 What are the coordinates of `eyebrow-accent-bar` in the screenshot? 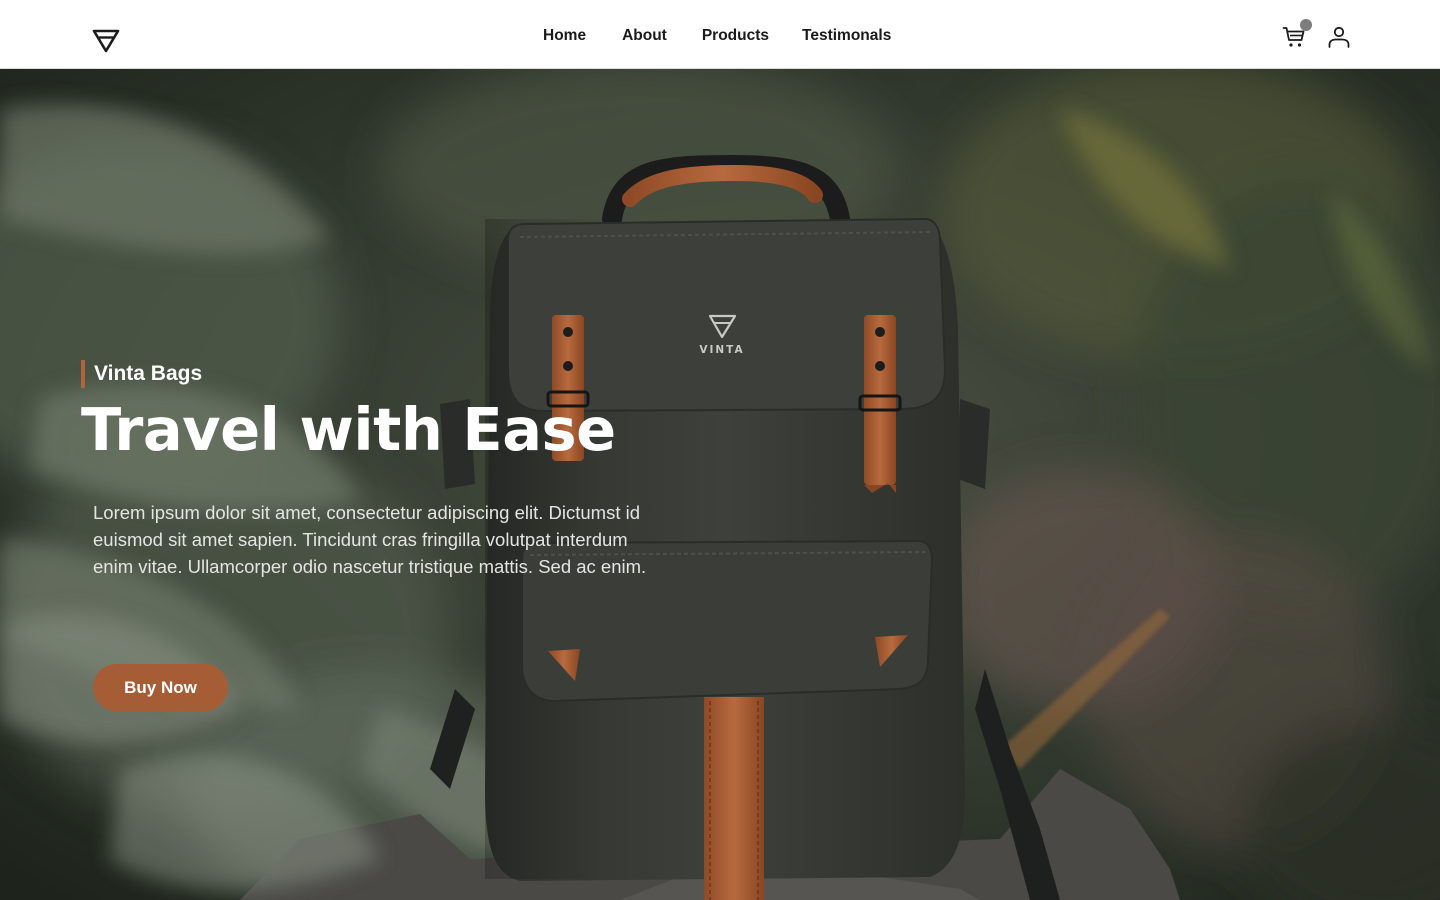 It's located at (83, 374).